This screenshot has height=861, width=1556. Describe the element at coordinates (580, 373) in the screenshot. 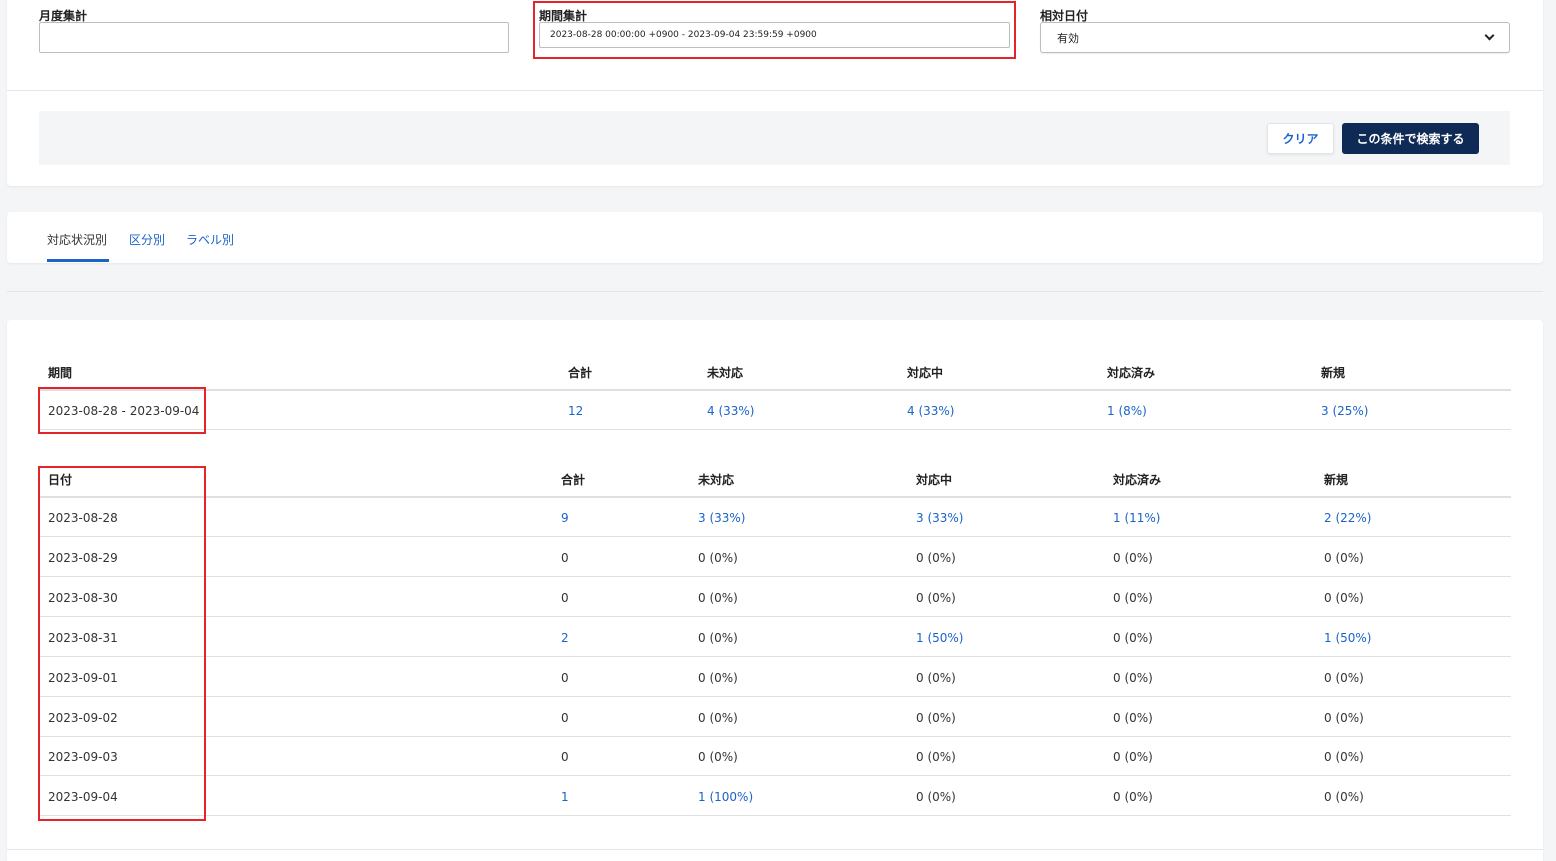

I see `summary-header-total: 合計` at that location.